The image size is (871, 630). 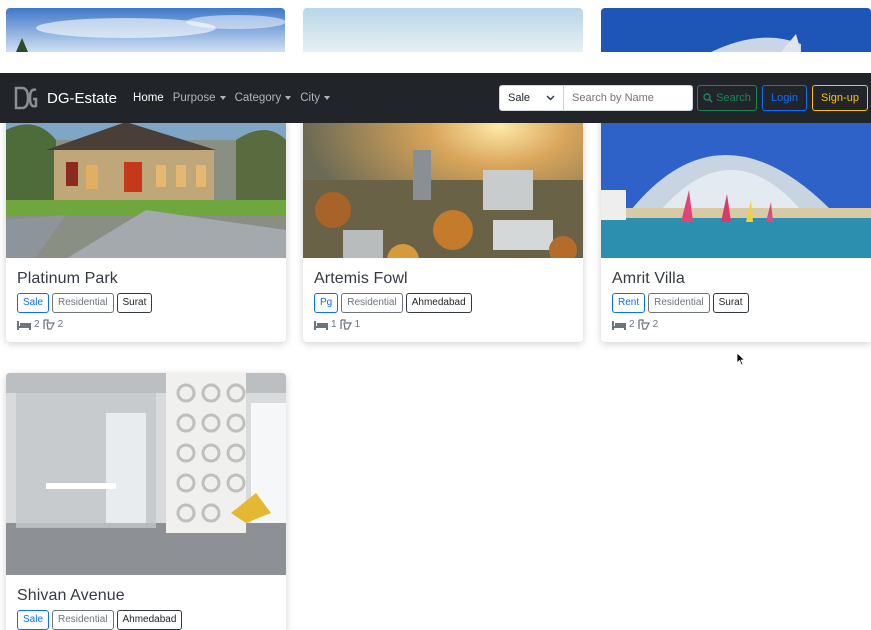 What do you see at coordinates (550, 98) in the screenshot?
I see `chevron-down-icon` at bounding box center [550, 98].